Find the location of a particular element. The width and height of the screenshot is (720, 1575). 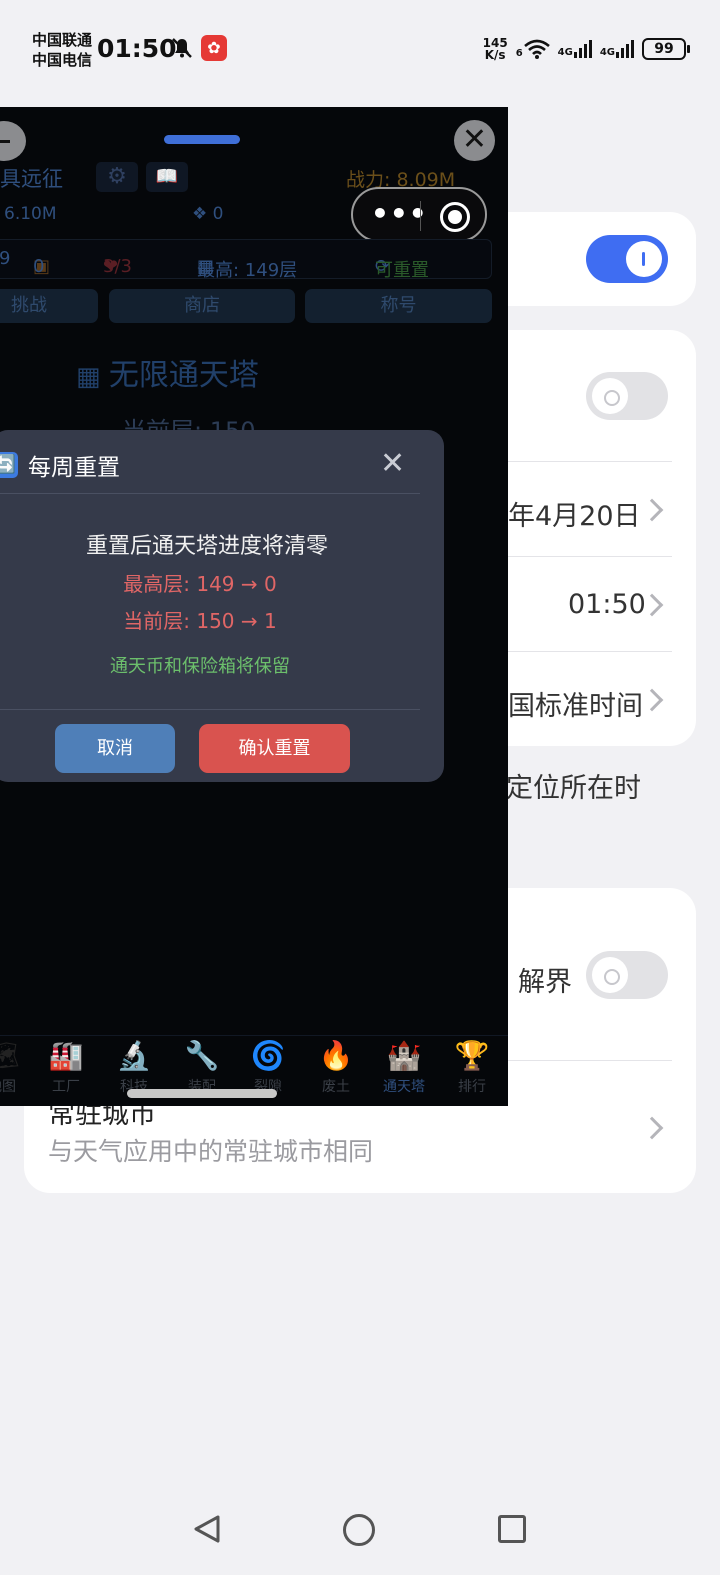

nav-ranking: 🏆 排行 is located at coordinates (472, 1067).